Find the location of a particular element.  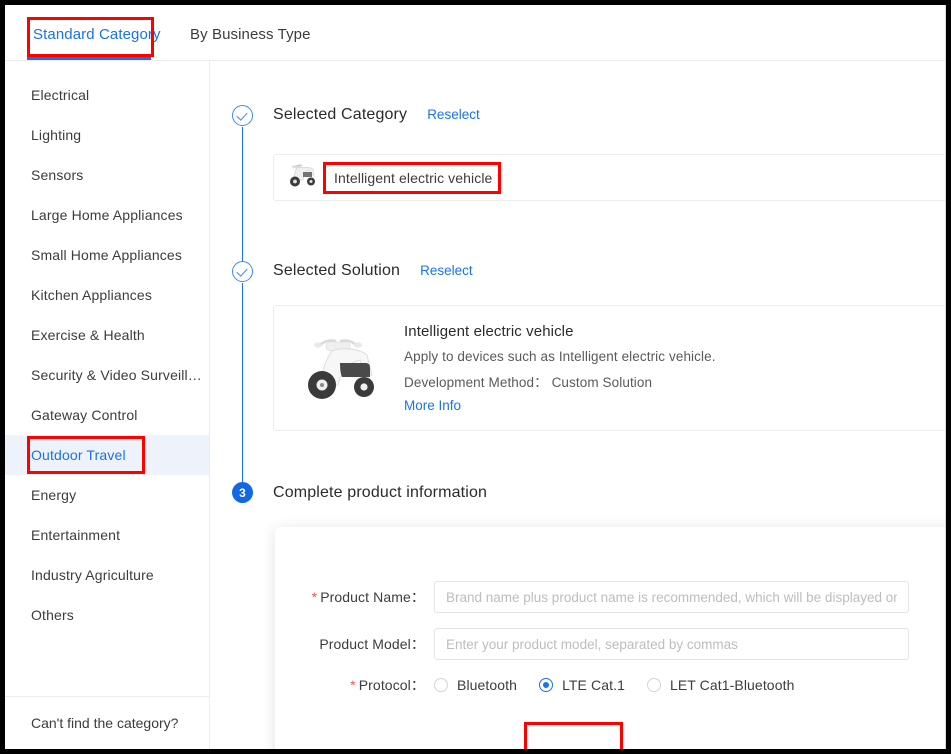

sidebar-item-kitchen-appliances: Kitchen Appliances is located at coordinates (107, 295).